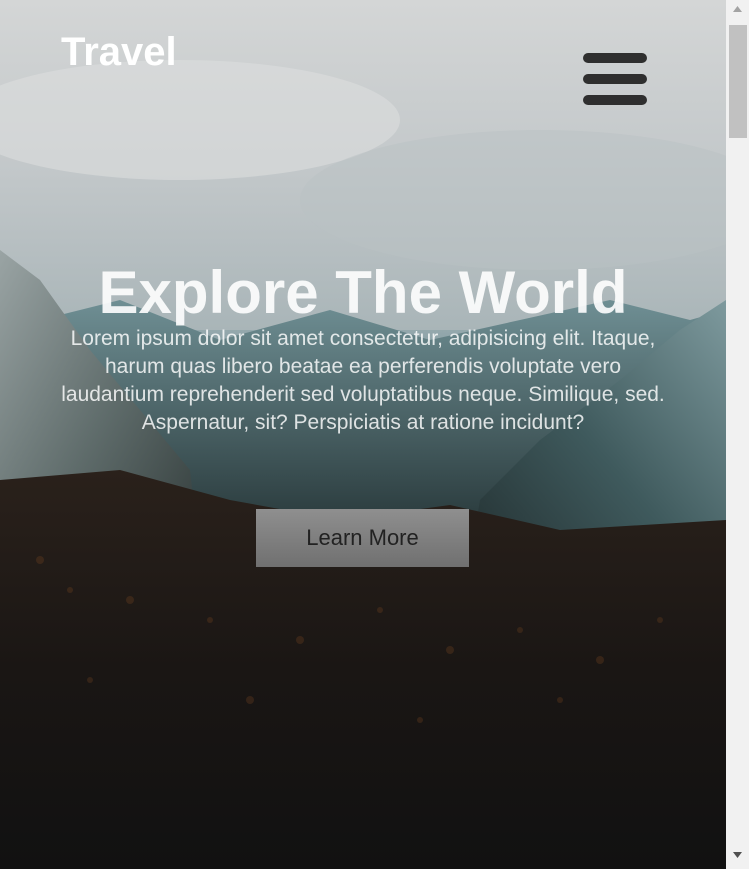 The image size is (749, 869). Describe the element at coordinates (738, 81) in the screenshot. I see `scrollbar-thumb` at that location.